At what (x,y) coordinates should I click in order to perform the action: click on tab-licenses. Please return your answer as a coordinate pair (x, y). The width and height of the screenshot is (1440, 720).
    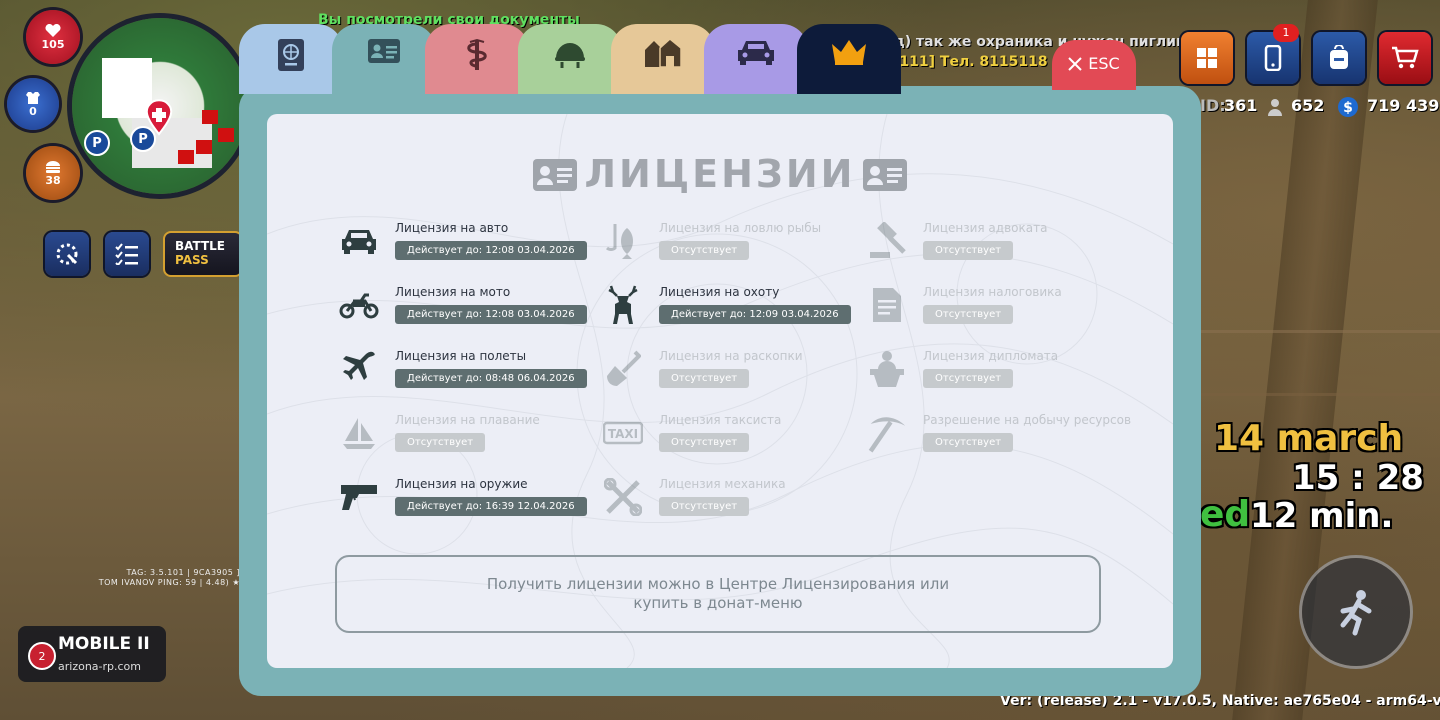
    Looking at the image, I should click on (384, 59).